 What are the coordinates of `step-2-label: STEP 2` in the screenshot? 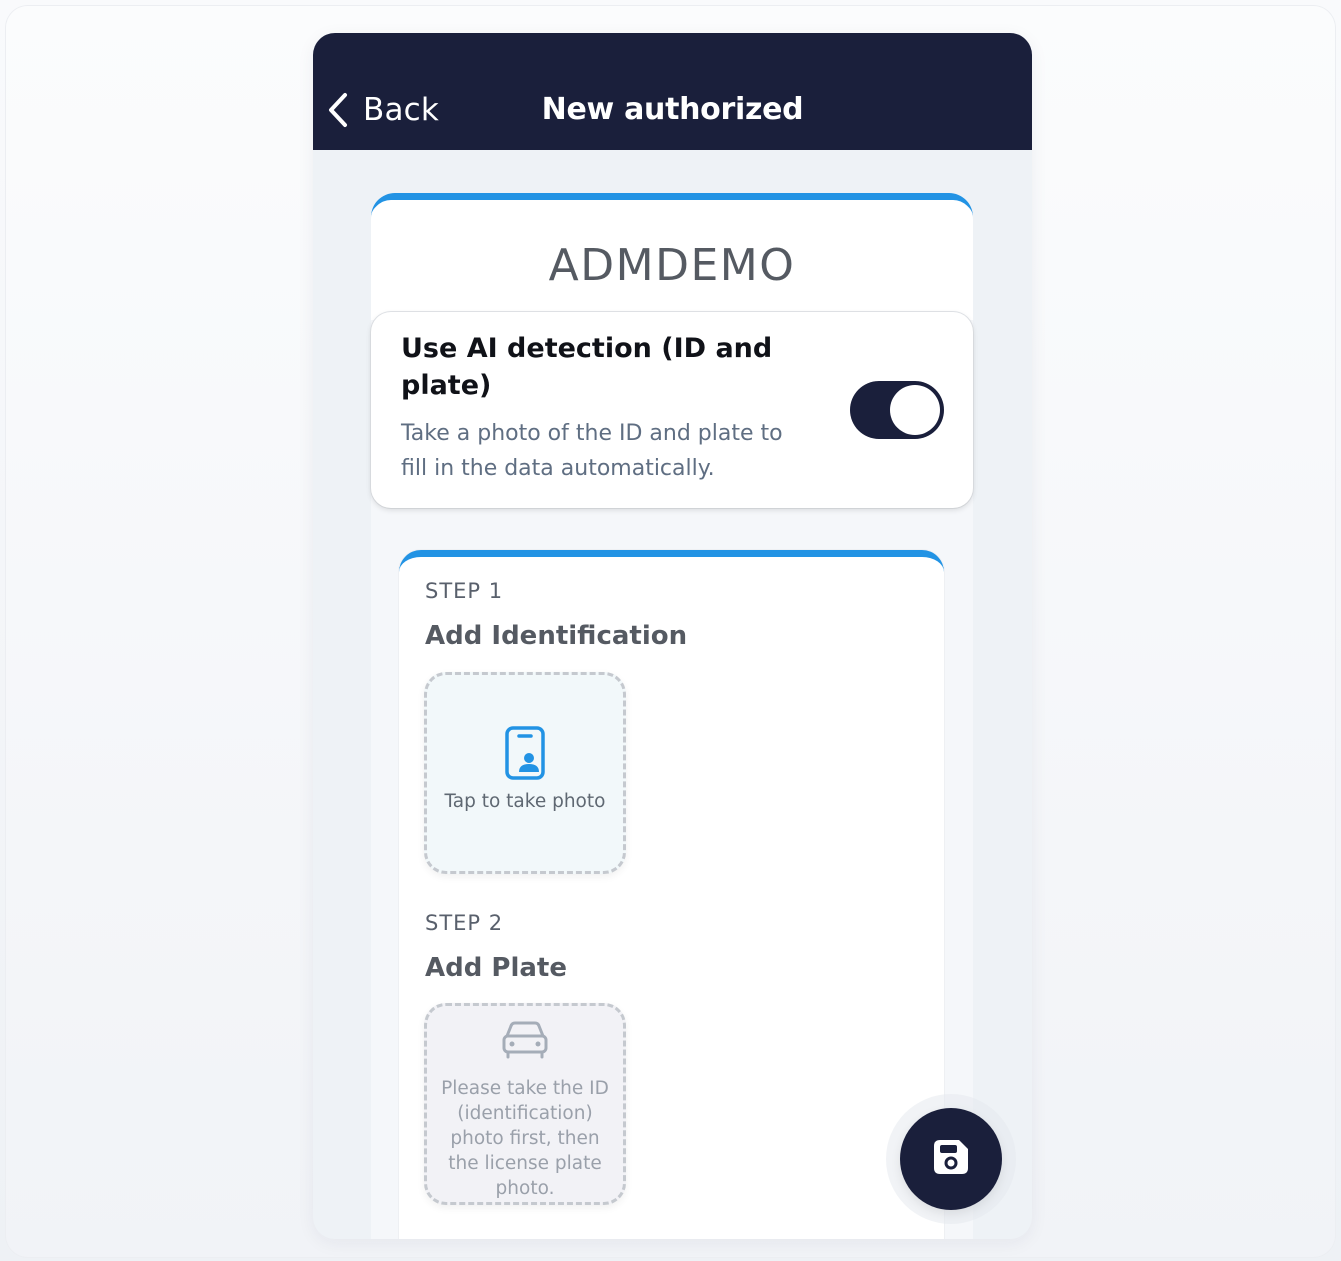 It's located at (464, 923).